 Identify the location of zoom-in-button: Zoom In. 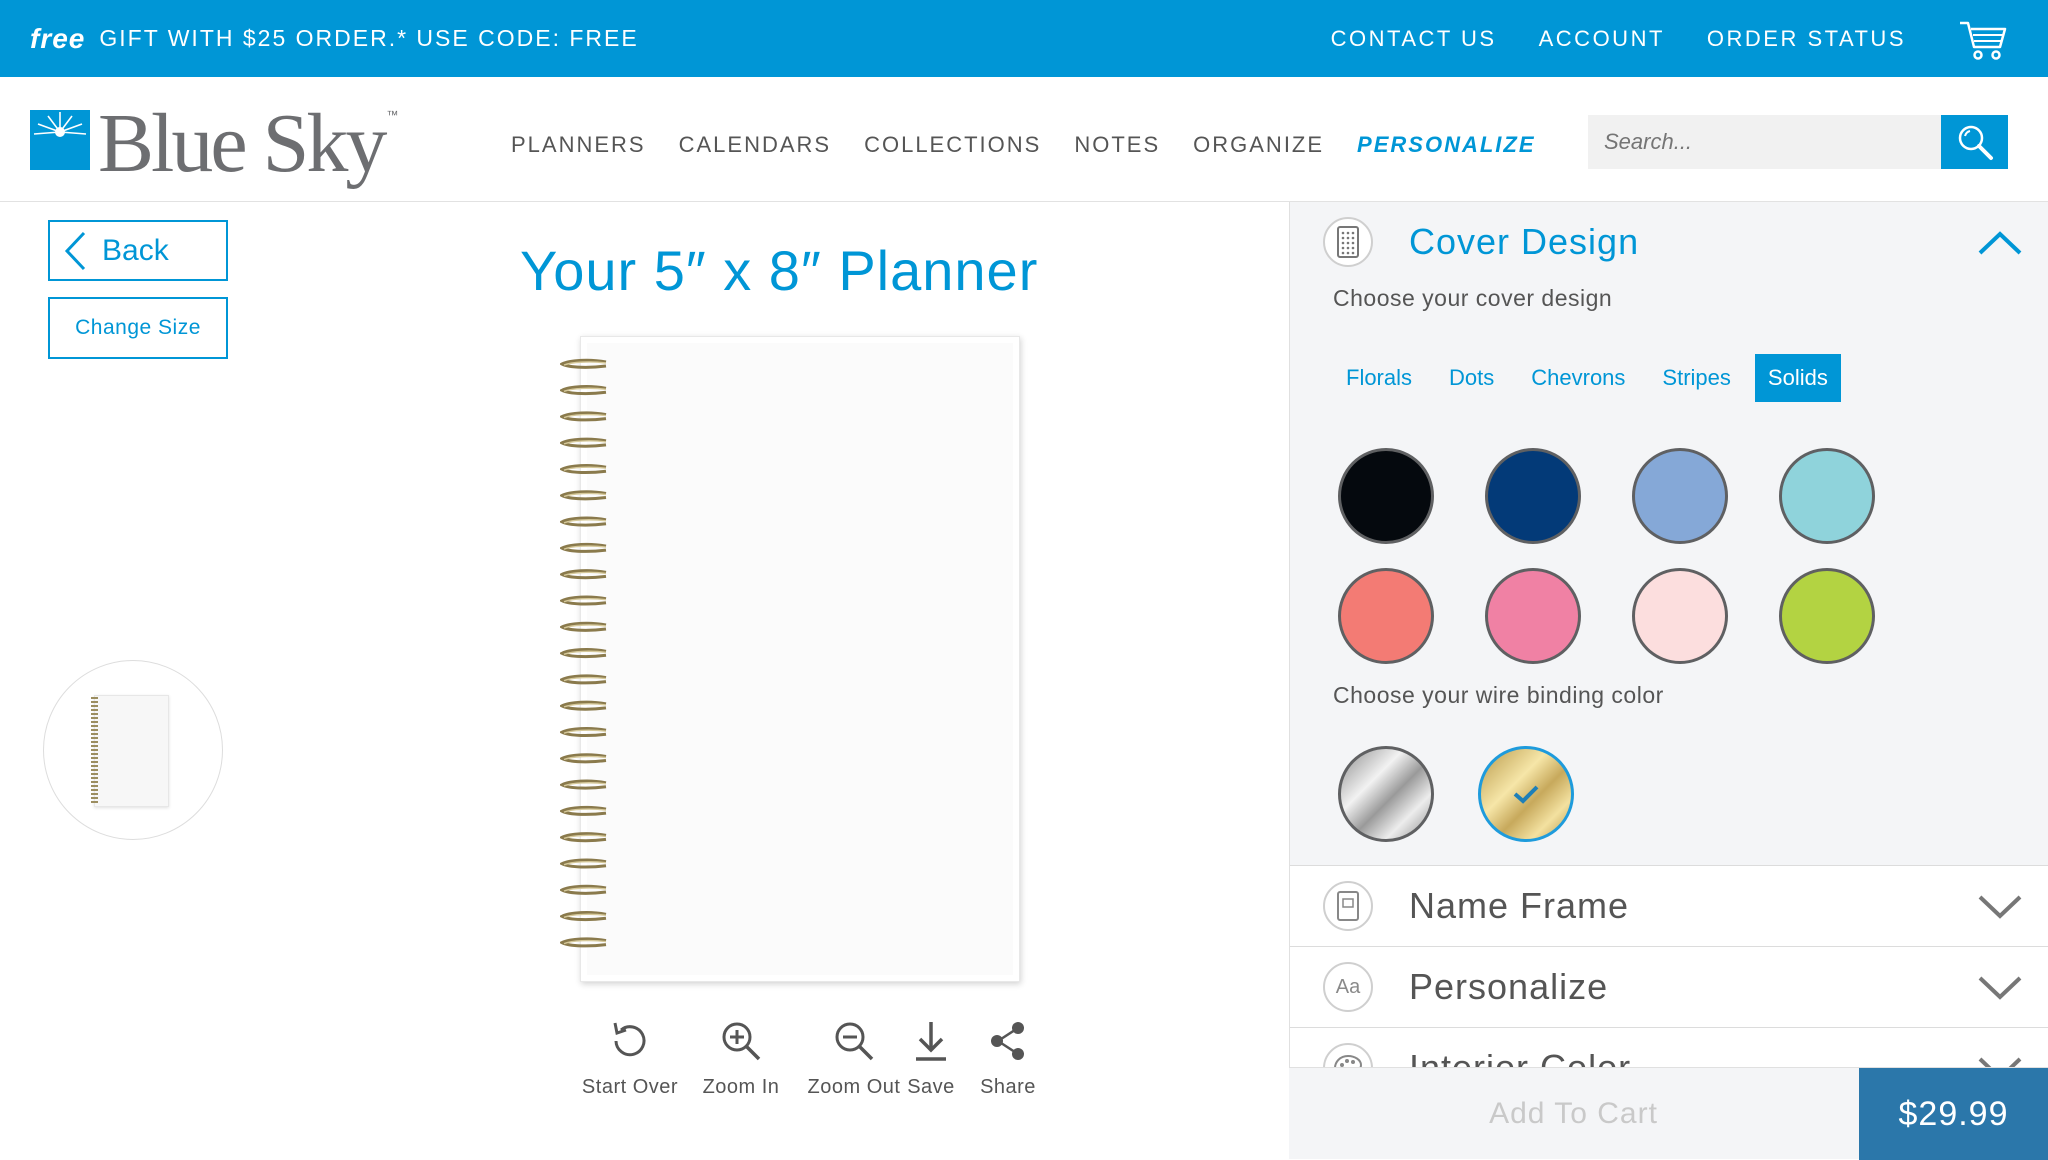
(741, 1058).